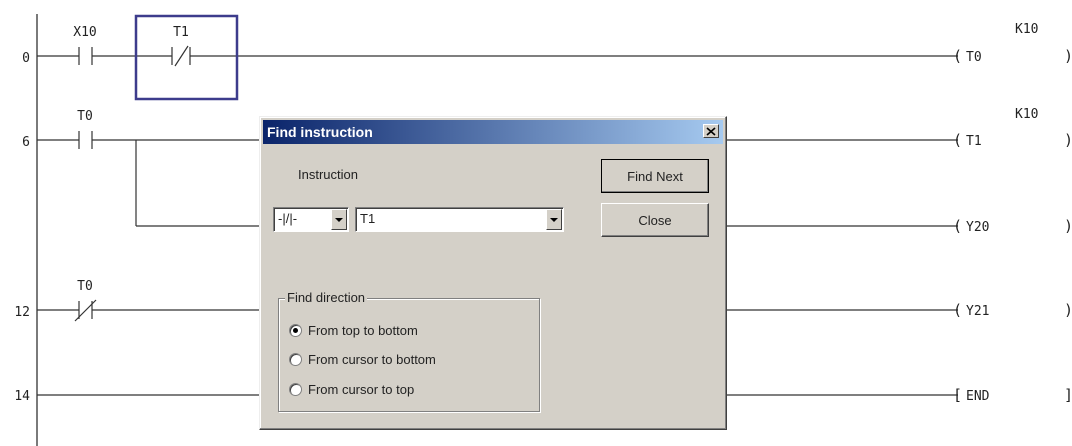  Describe the element at coordinates (326, 297) in the screenshot. I see `find-direction-label: Find direction` at that location.